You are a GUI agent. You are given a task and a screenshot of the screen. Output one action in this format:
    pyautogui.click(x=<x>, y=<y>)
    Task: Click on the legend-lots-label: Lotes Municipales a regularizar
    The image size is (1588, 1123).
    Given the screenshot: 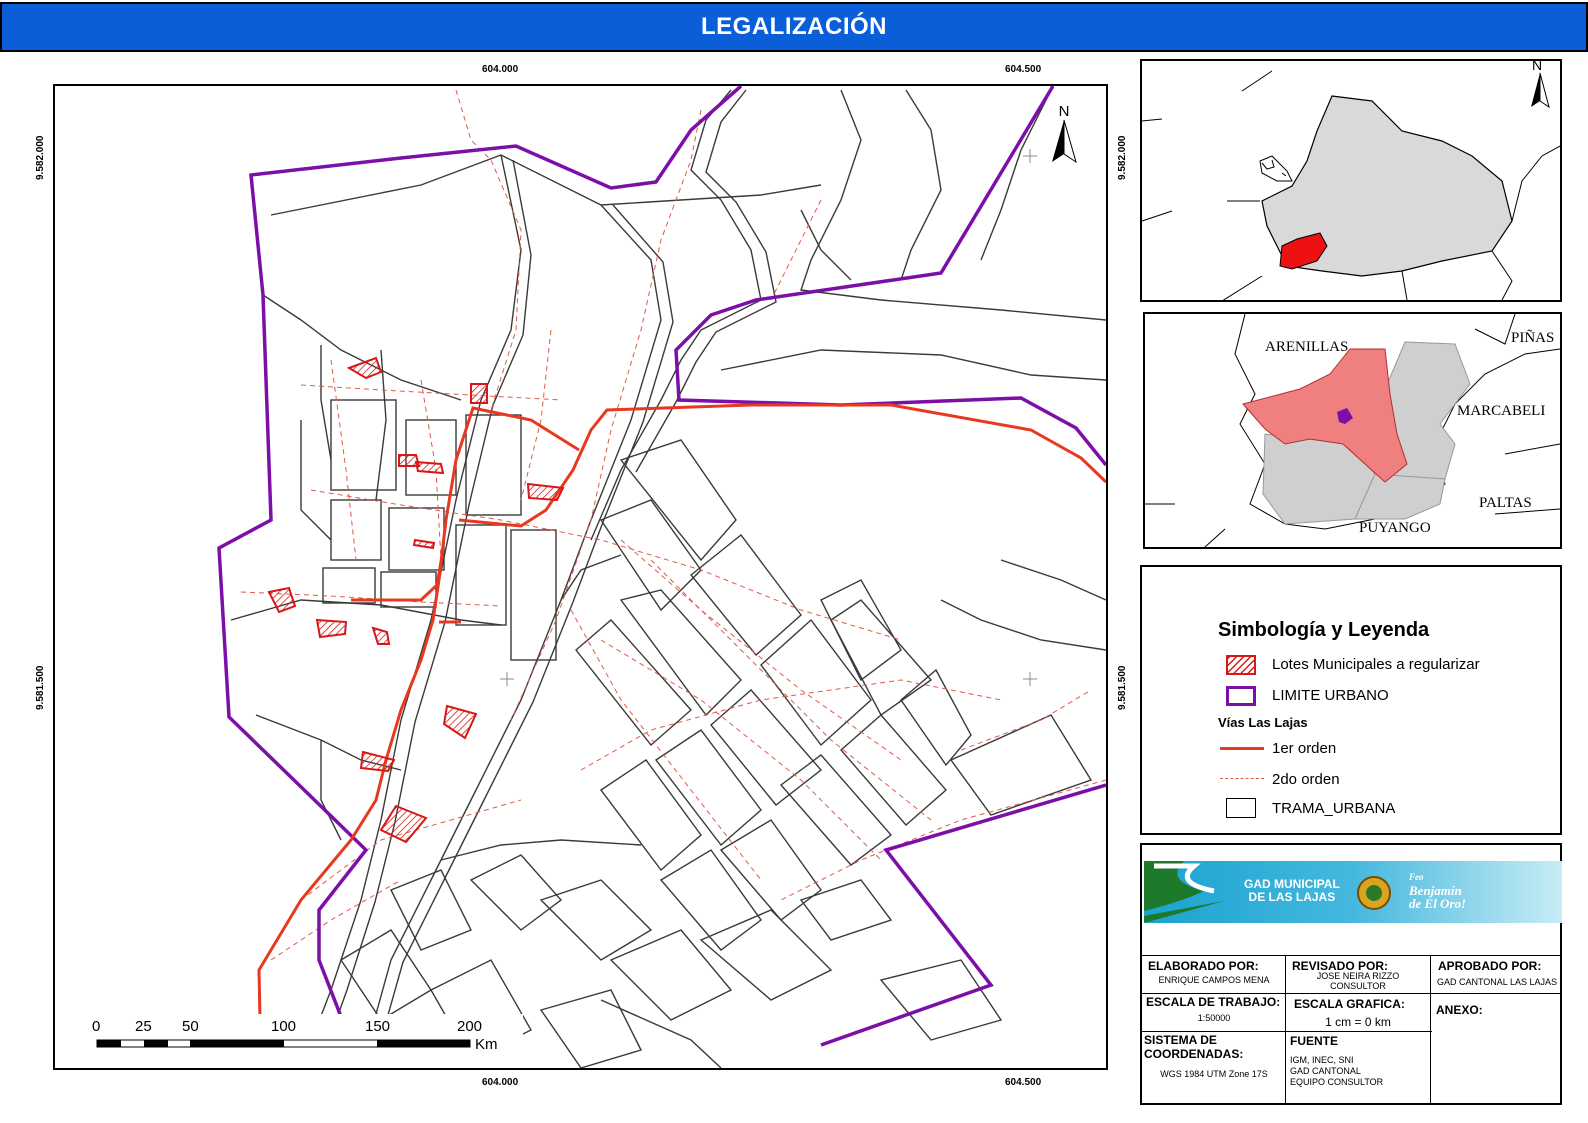 What is the action you would take?
    pyautogui.click(x=1376, y=664)
    